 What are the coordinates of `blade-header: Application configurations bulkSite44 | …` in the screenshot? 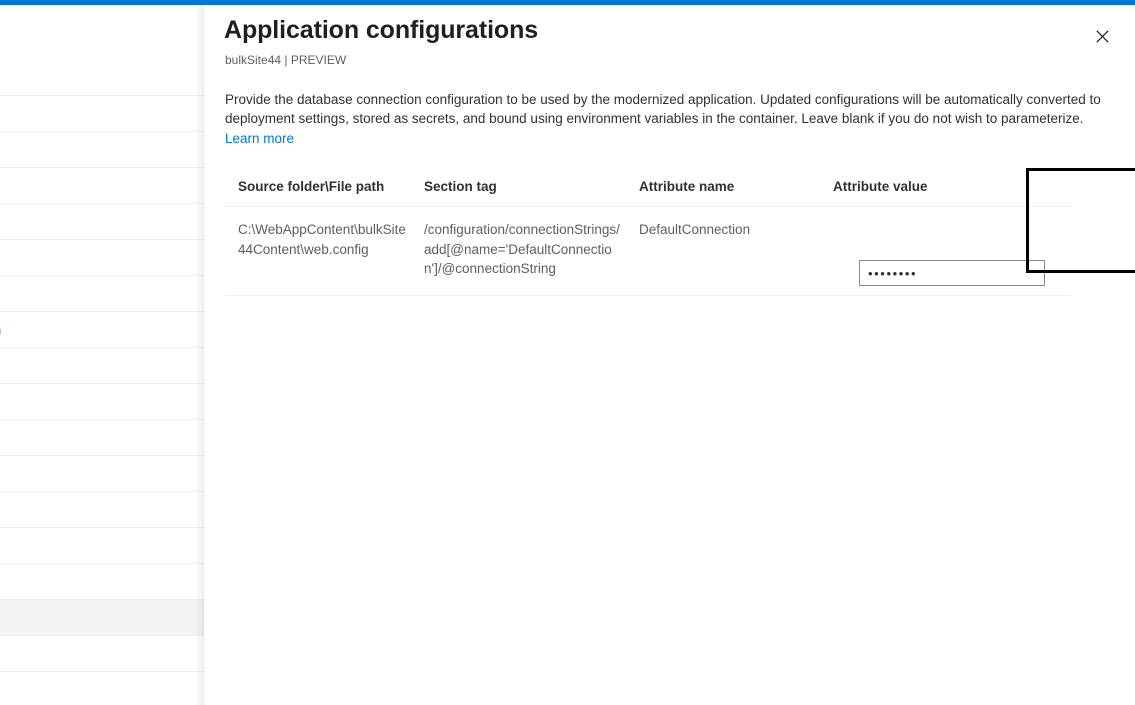 It's located at (669, 40).